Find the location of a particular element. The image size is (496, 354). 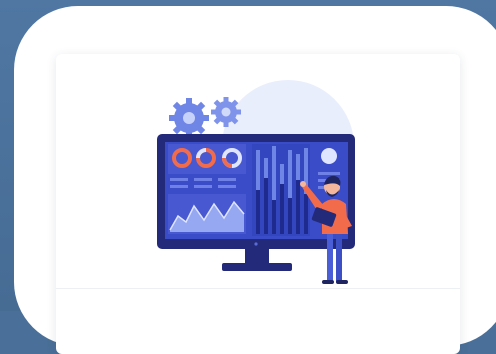

card-divider is located at coordinates (258, 288).